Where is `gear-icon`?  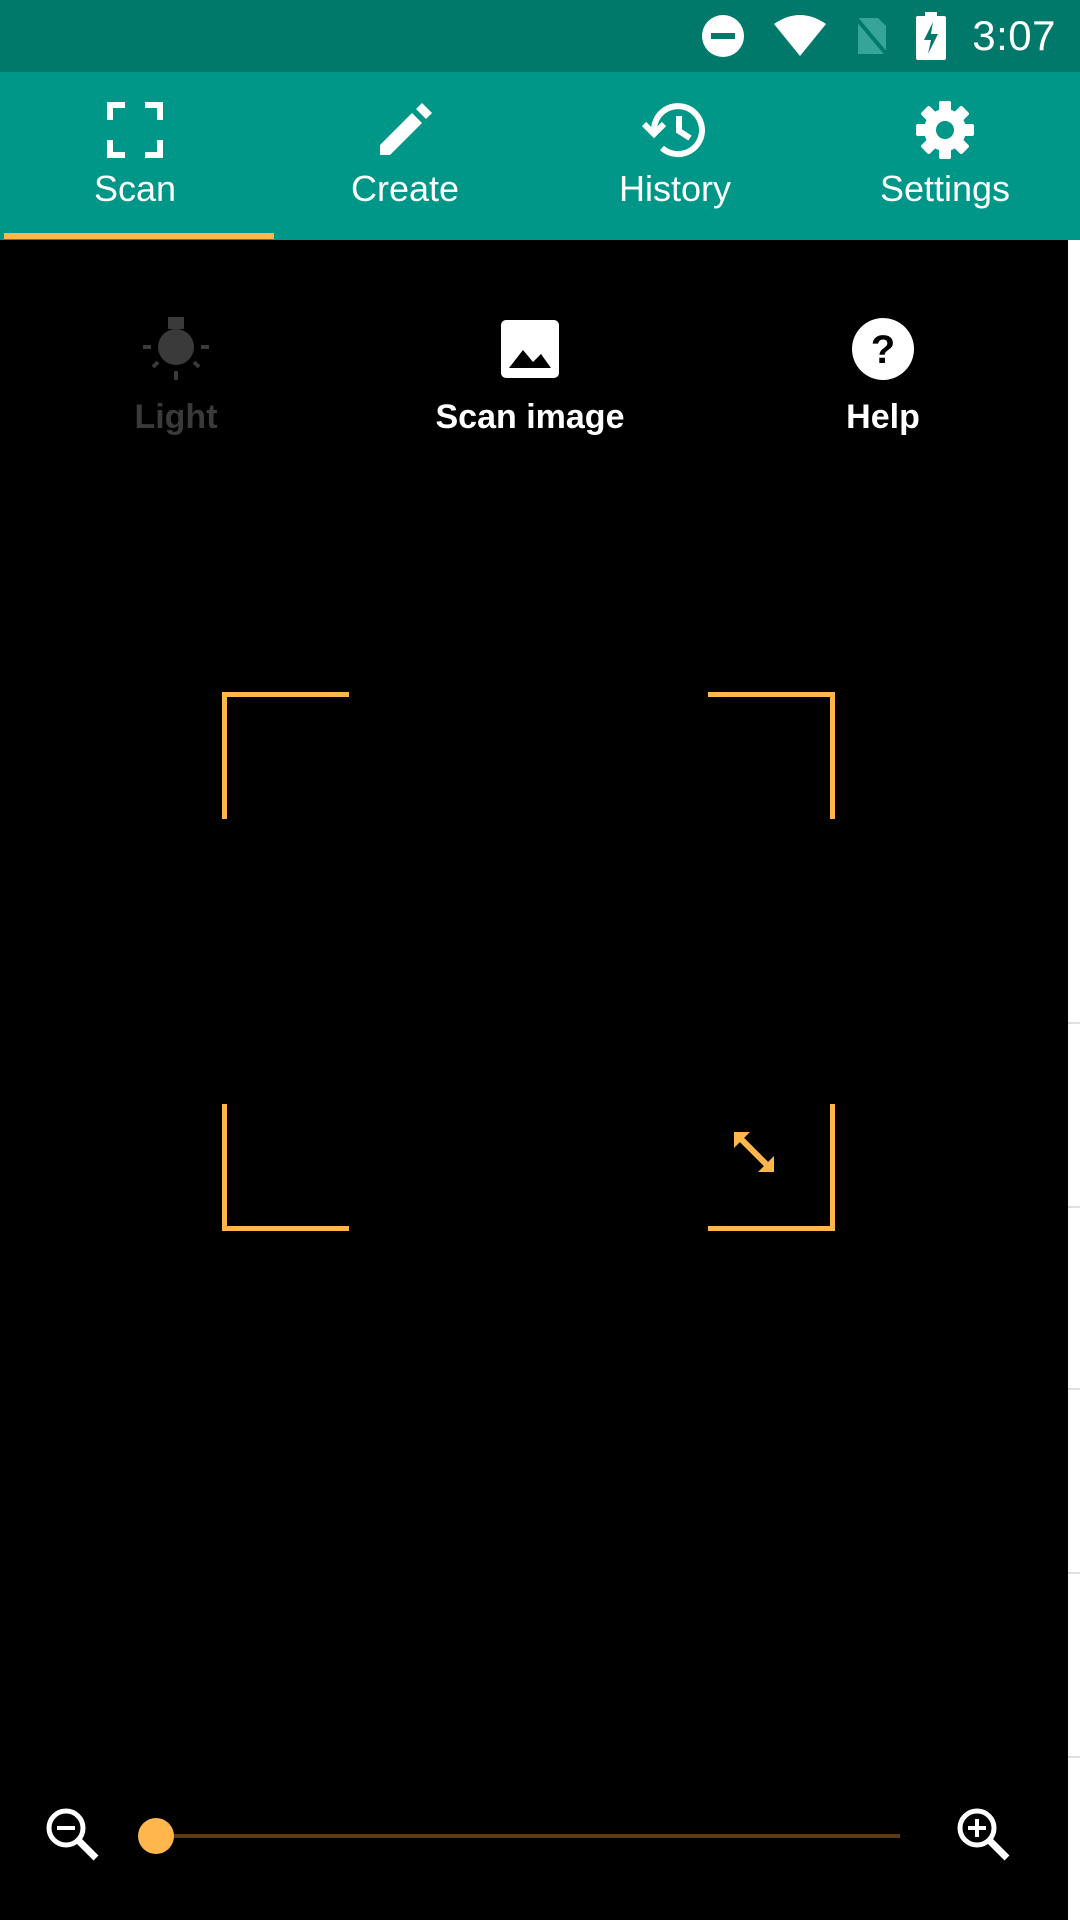 gear-icon is located at coordinates (945, 130).